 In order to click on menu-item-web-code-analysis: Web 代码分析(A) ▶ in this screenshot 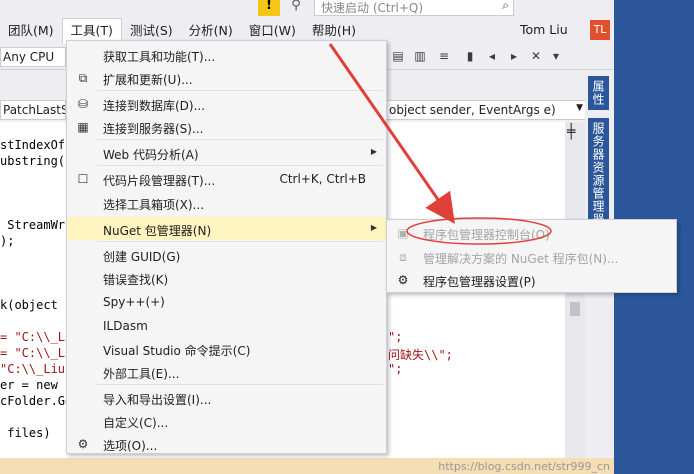, I will do `click(226, 152)`.